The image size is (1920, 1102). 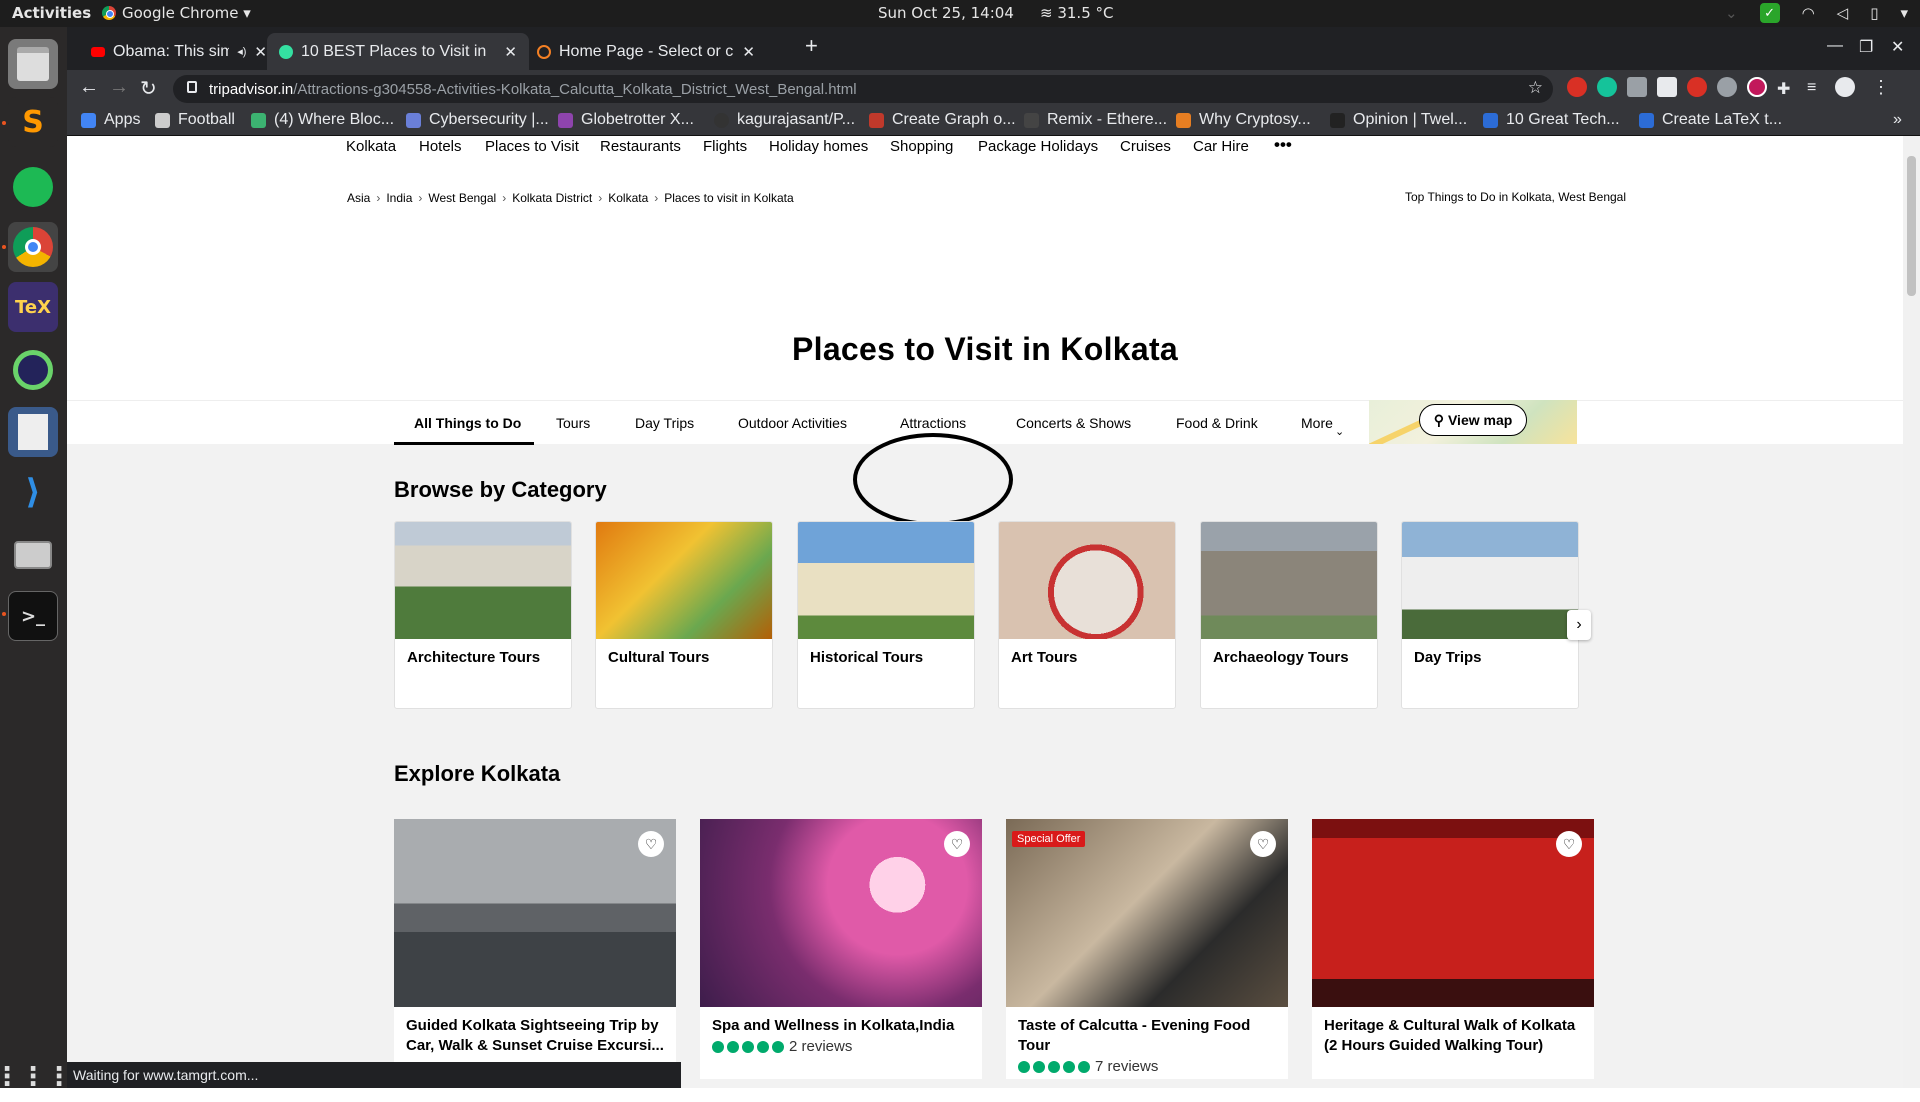 What do you see at coordinates (1811, 88) in the screenshot?
I see `media-icon: ≡` at bounding box center [1811, 88].